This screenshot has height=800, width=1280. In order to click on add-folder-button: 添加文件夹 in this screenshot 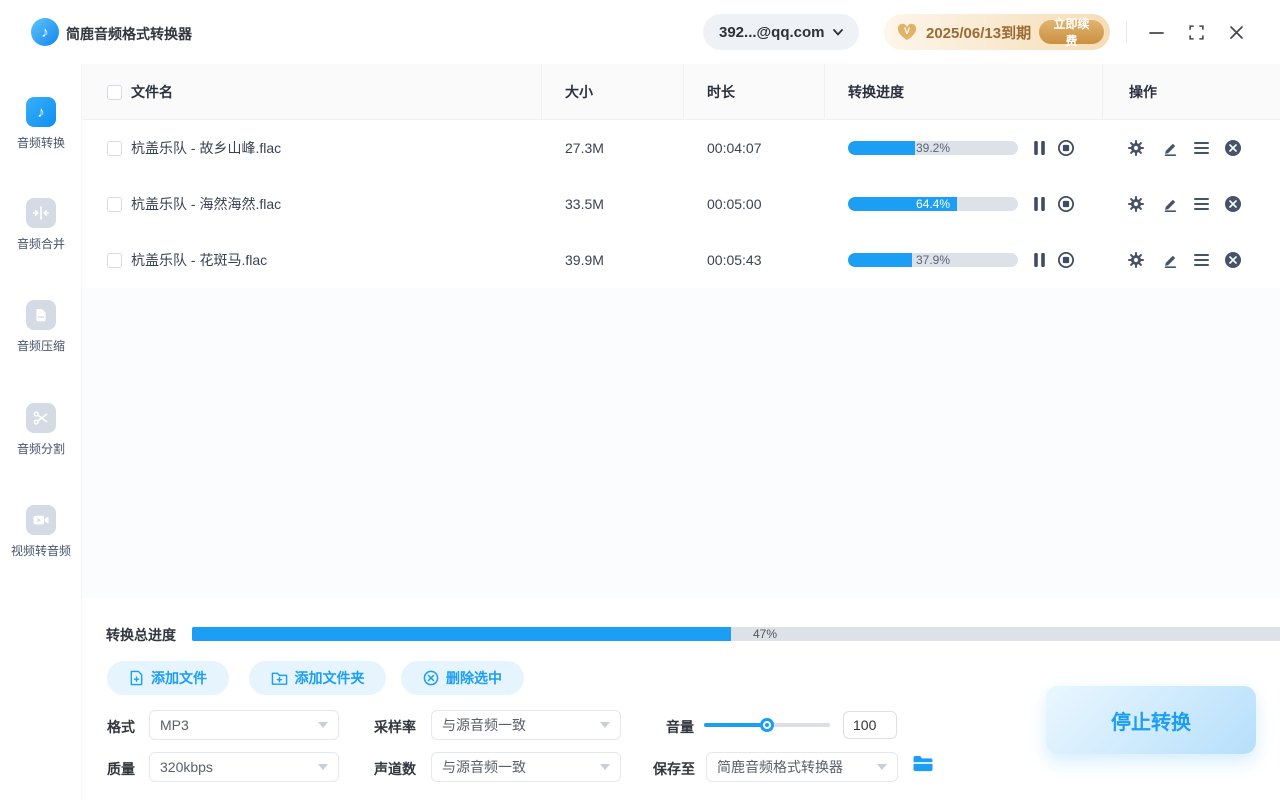, I will do `click(317, 678)`.